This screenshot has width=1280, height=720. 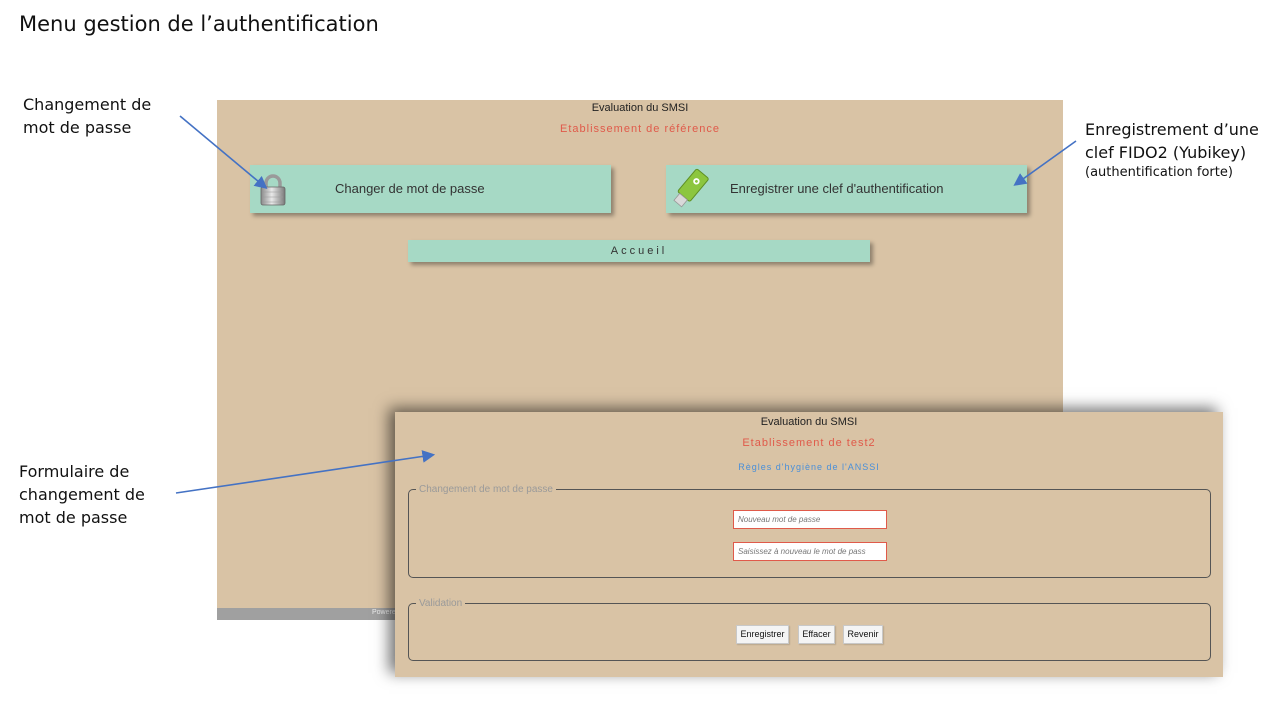 What do you see at coordinates (640, 129) in the screenshot?
I see `establishment-name: Etablissement de référence` at bounding box center [640, 129].